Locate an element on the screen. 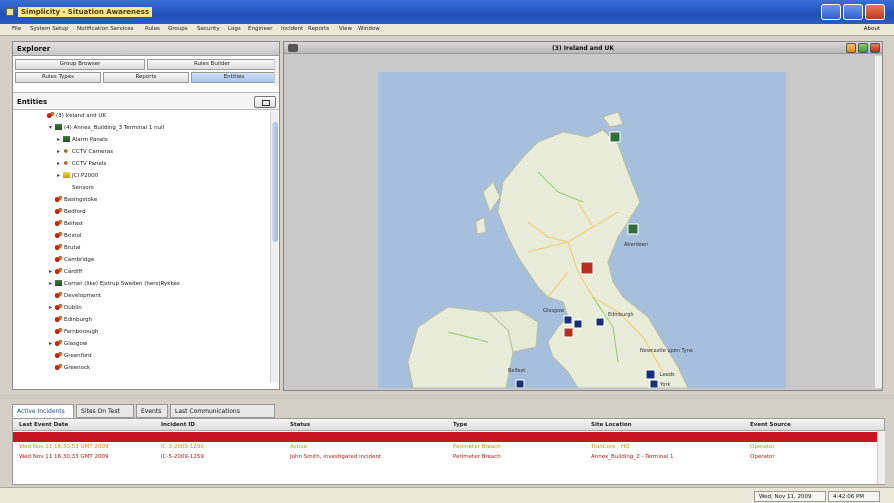  tree-item-label: Development is located at coordinates (83, 296).